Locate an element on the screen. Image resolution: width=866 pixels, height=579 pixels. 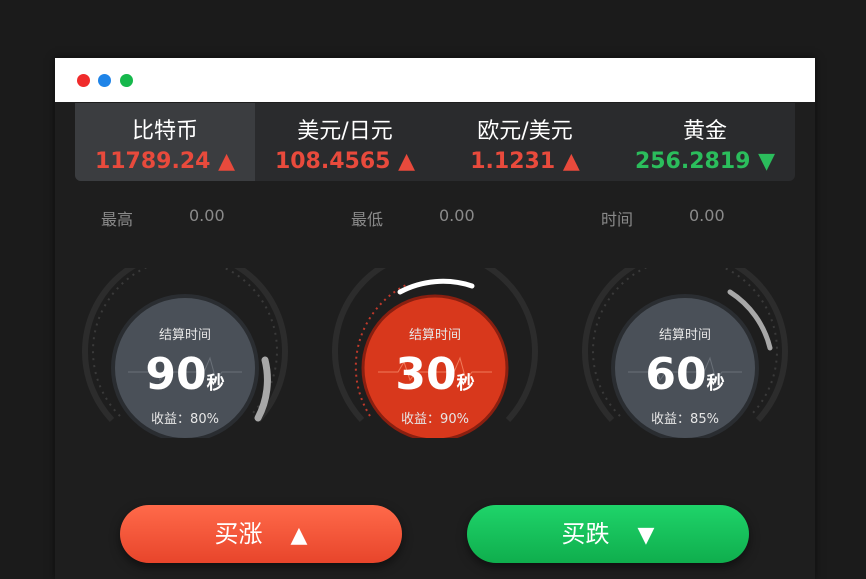
ticker-price: 256.2819 ▼ is located at coordinates (705, 161).